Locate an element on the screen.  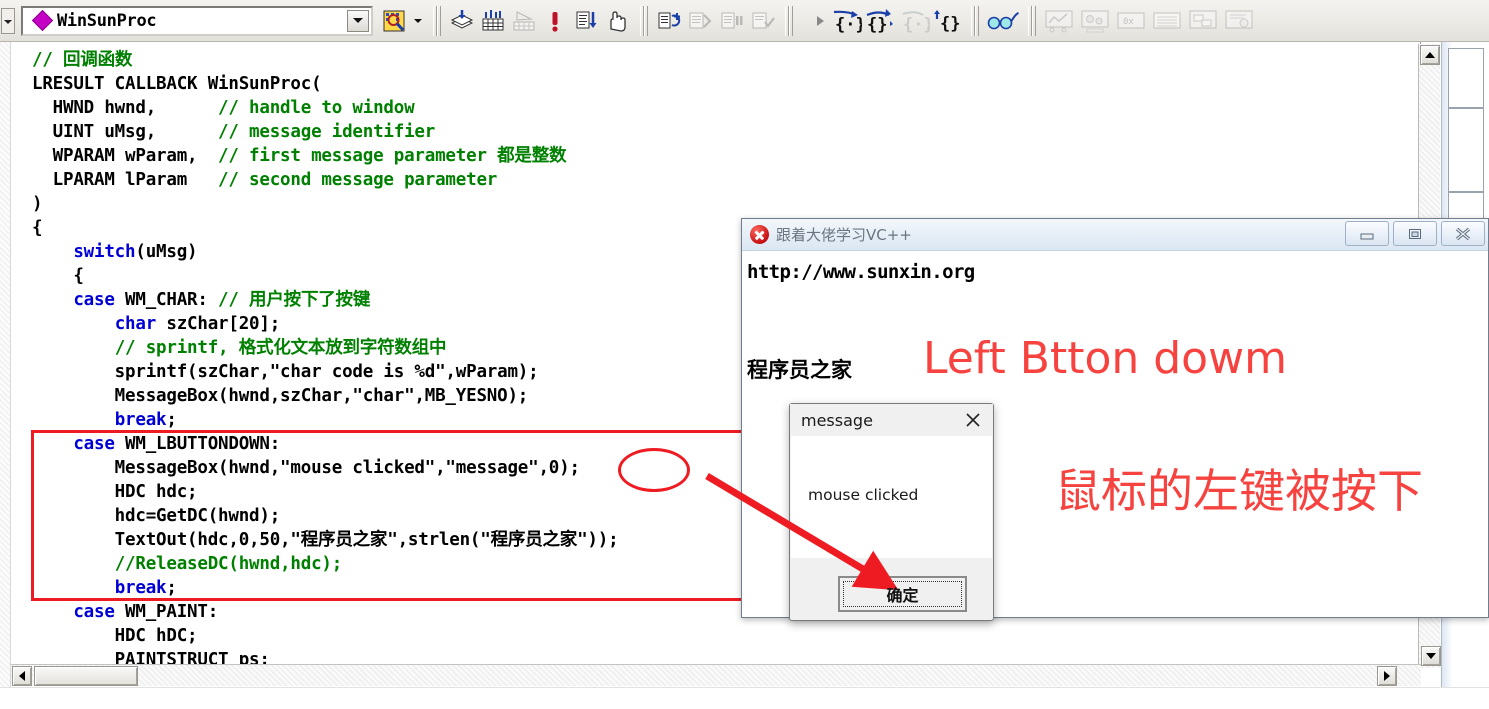
step-into-icon: {·} is located at coordinates (846, 21).